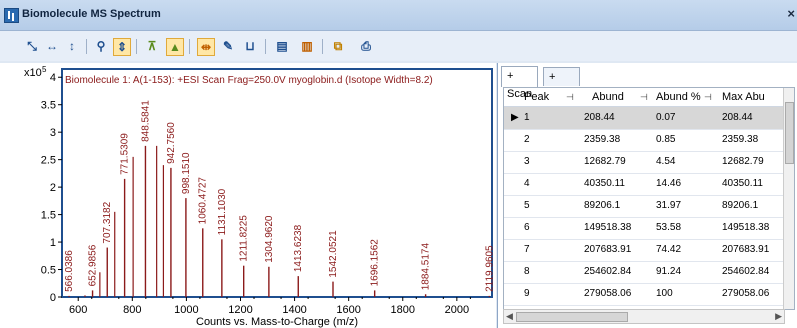 This screenshot has height=328, width=797. I want to click on y-tick-label: 1.5, so click(48, 216).